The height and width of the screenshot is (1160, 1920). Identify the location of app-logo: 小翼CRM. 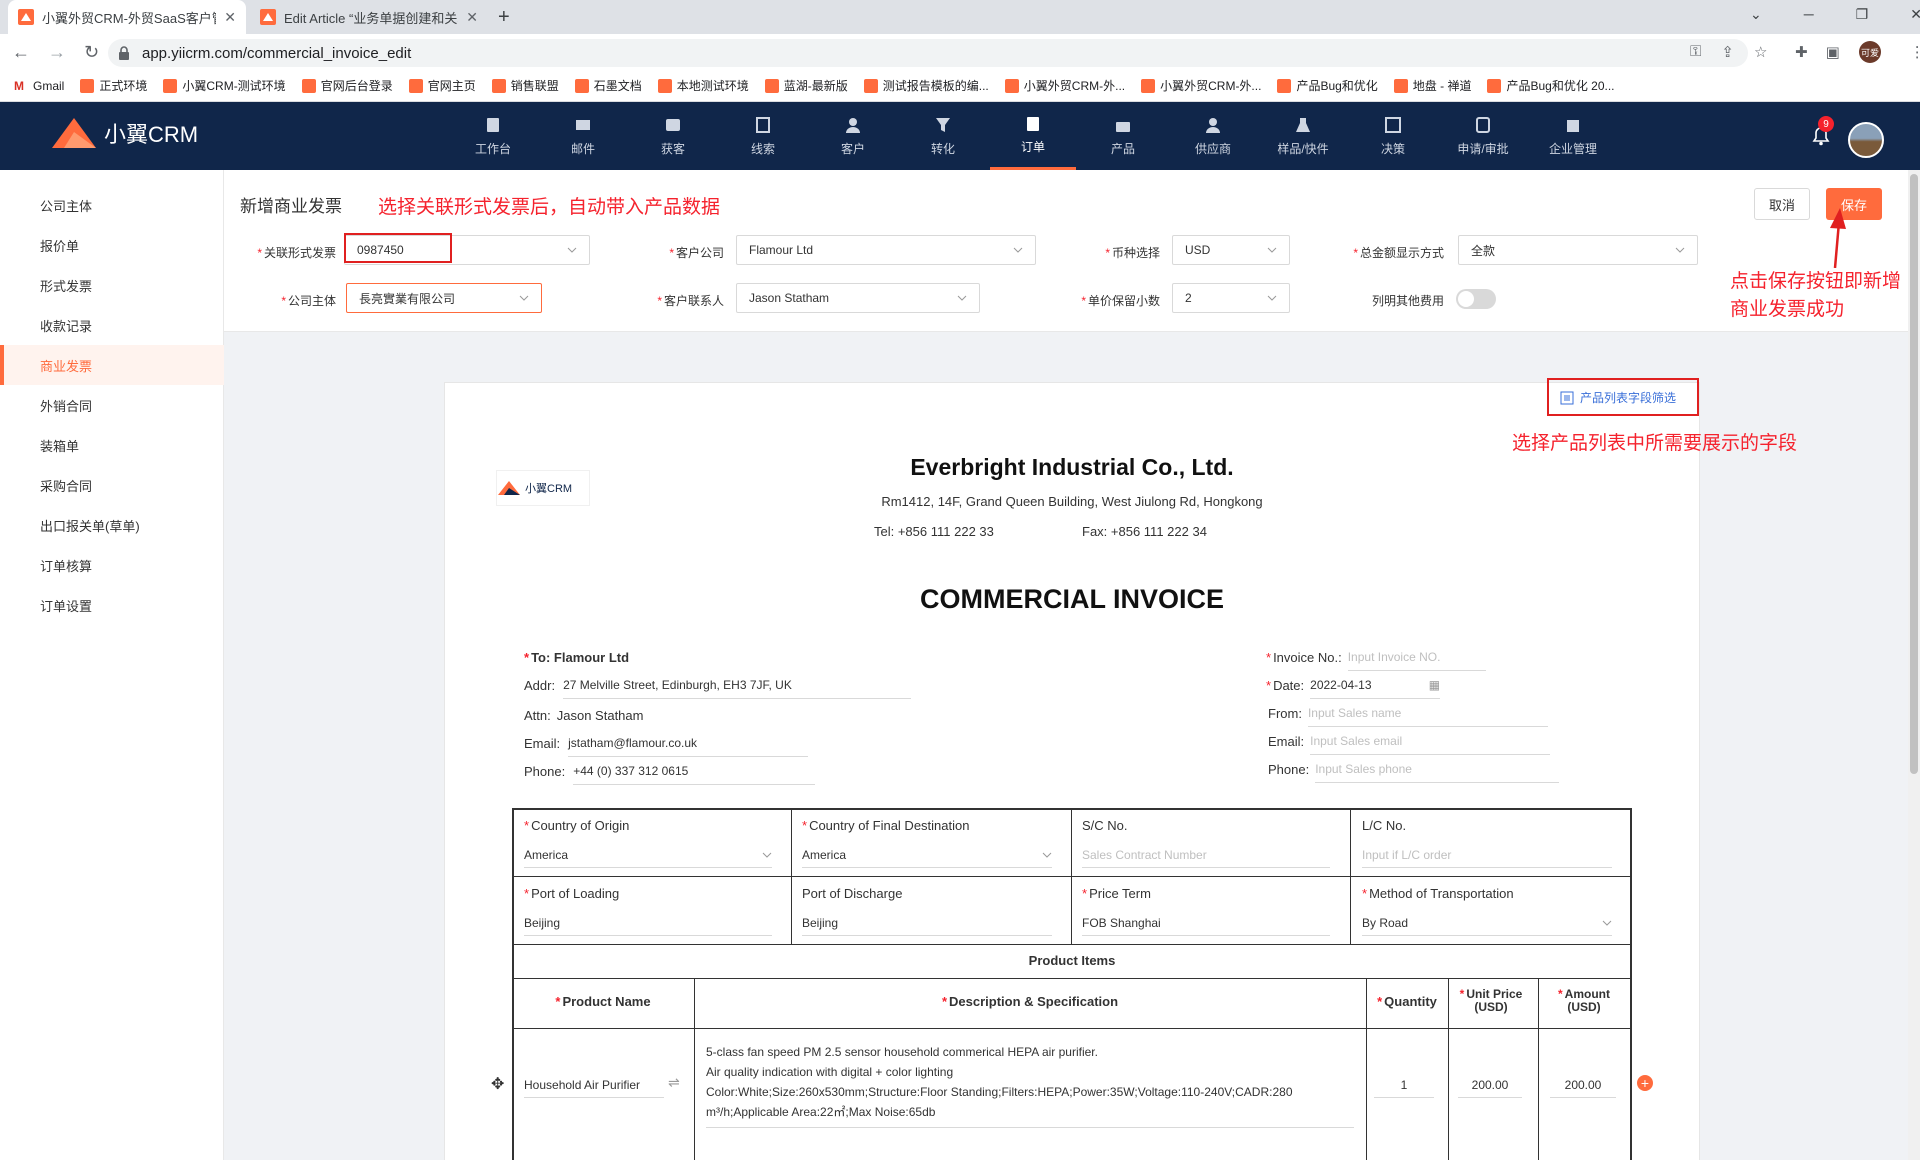
(124, 133).